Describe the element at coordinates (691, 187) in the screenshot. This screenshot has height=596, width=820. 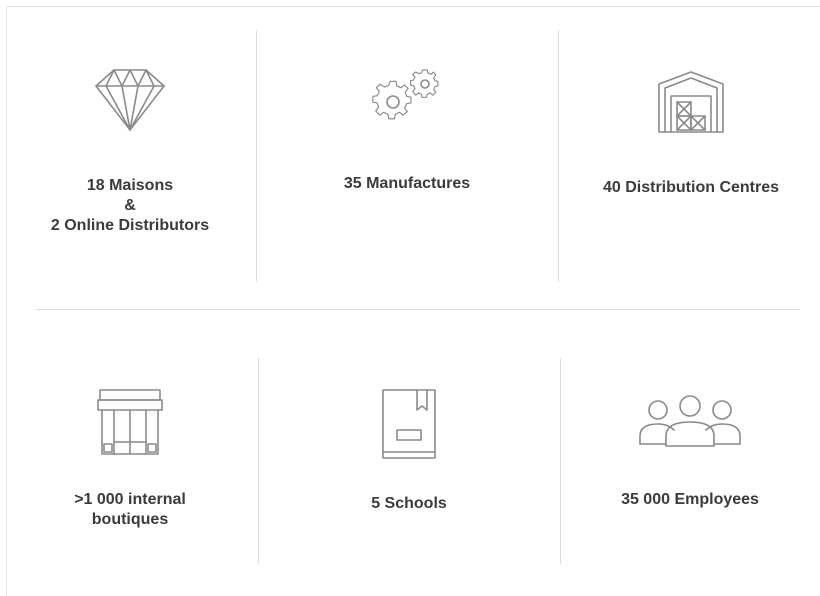
I see `stat-label: 40 Distribution Centres` at that location.